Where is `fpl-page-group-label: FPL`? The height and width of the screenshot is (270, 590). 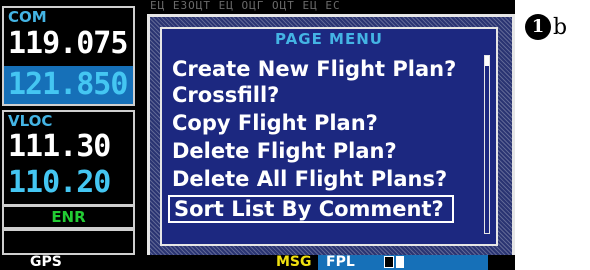
fpl-page-group-label: FPL is located at coordinates (340, 262).